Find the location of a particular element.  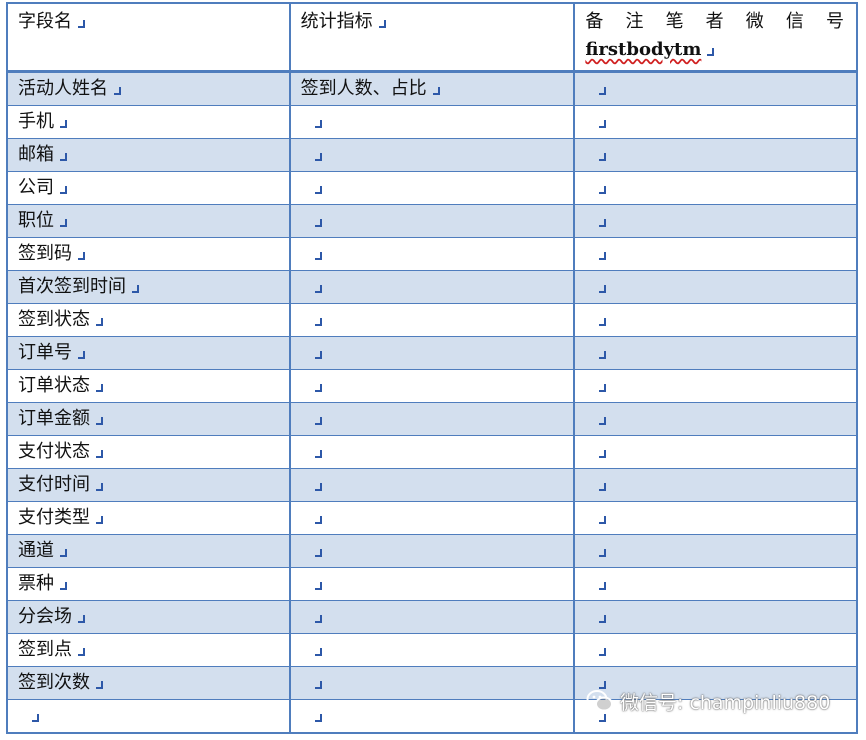

field-cell: 邮箱 is located at coordinates (148, 155).